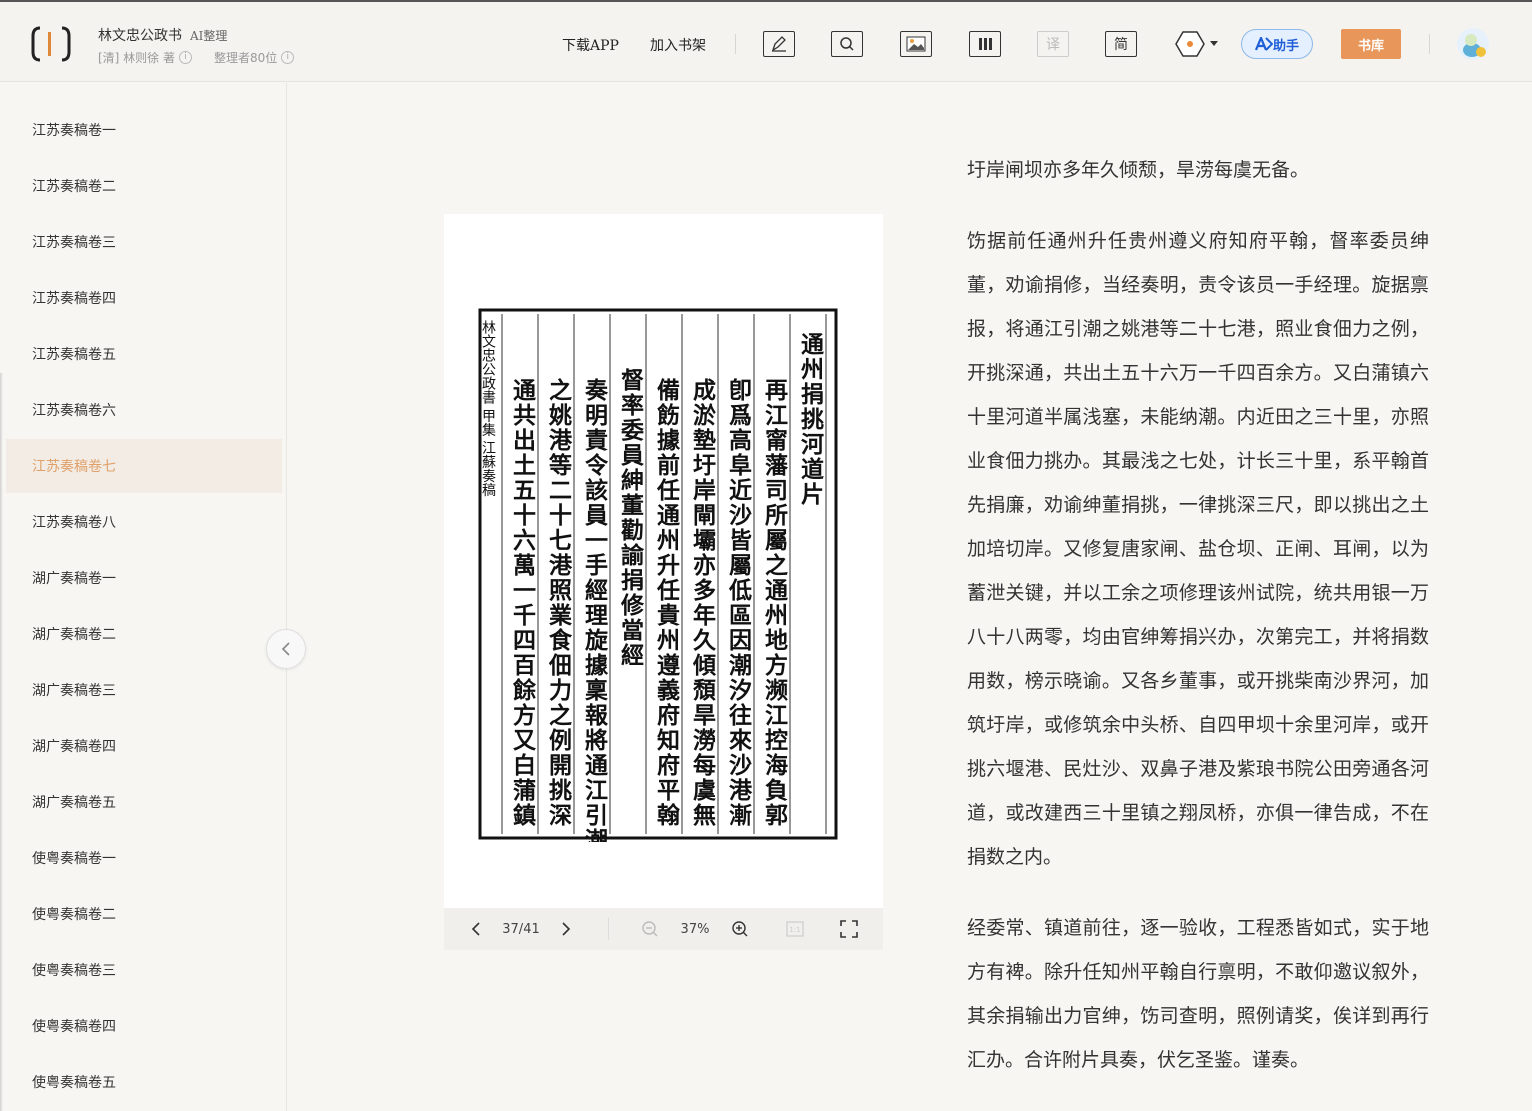 The height and width of the screenshot is (1111, 1532). I want to click on zoom-out-button, so click(650, 929).